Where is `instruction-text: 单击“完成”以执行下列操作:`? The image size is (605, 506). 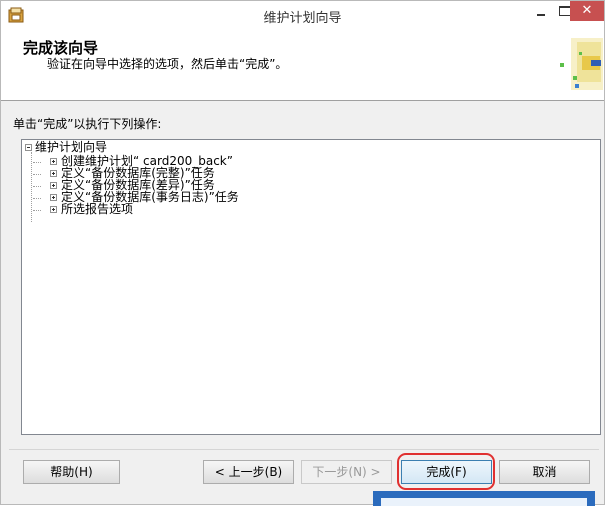 instruction-text: 单击“完成”以执行下列操作: is located at coordinates (87, 124).